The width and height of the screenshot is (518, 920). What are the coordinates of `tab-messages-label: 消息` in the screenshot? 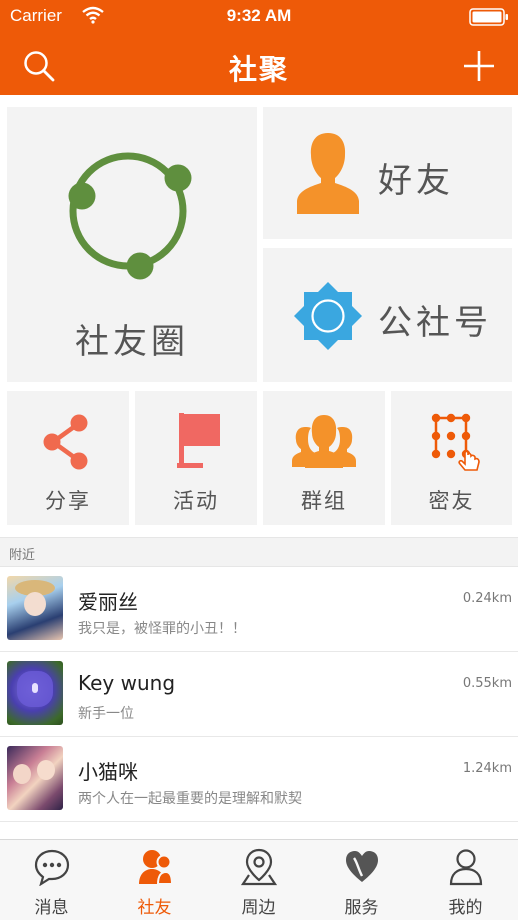 It's located at (51, 908).